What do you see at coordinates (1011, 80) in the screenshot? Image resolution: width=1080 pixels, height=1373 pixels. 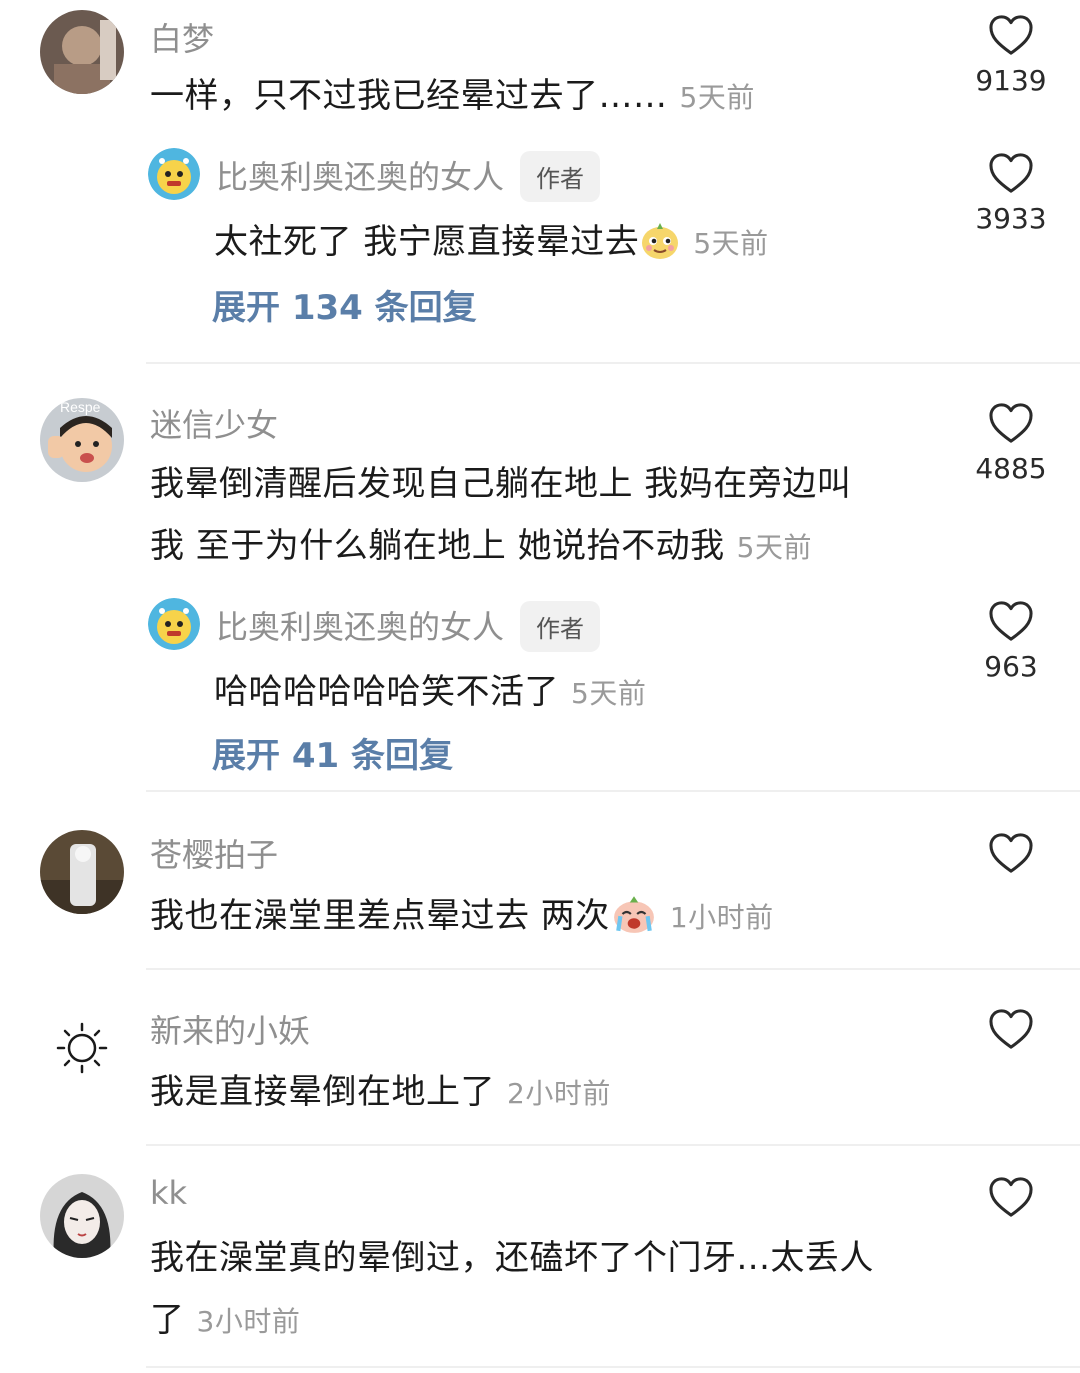 I see `like-count: 9139` at bounding box center [1011, 80].